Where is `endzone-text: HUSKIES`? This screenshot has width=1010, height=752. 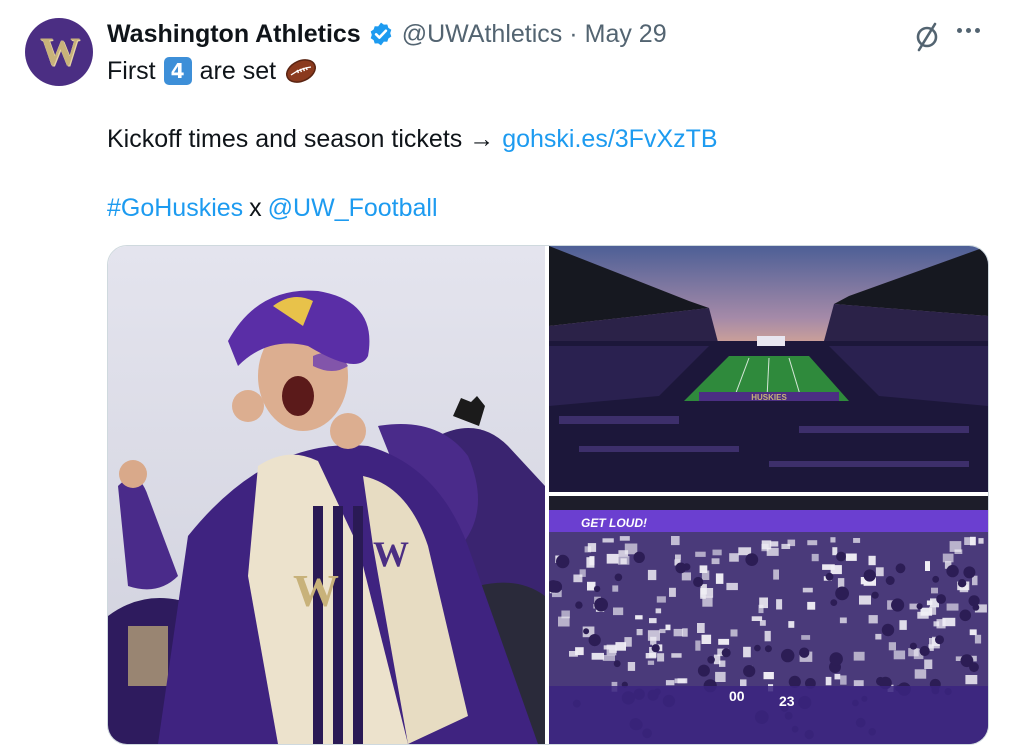 endzone-text: HUSKIES is located at coordinates (769, 397).